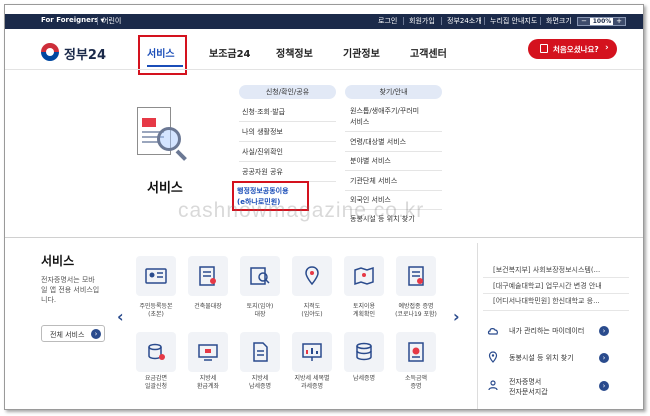  I want to click on col-head-find: 찾기/안내, so click(393, 92).